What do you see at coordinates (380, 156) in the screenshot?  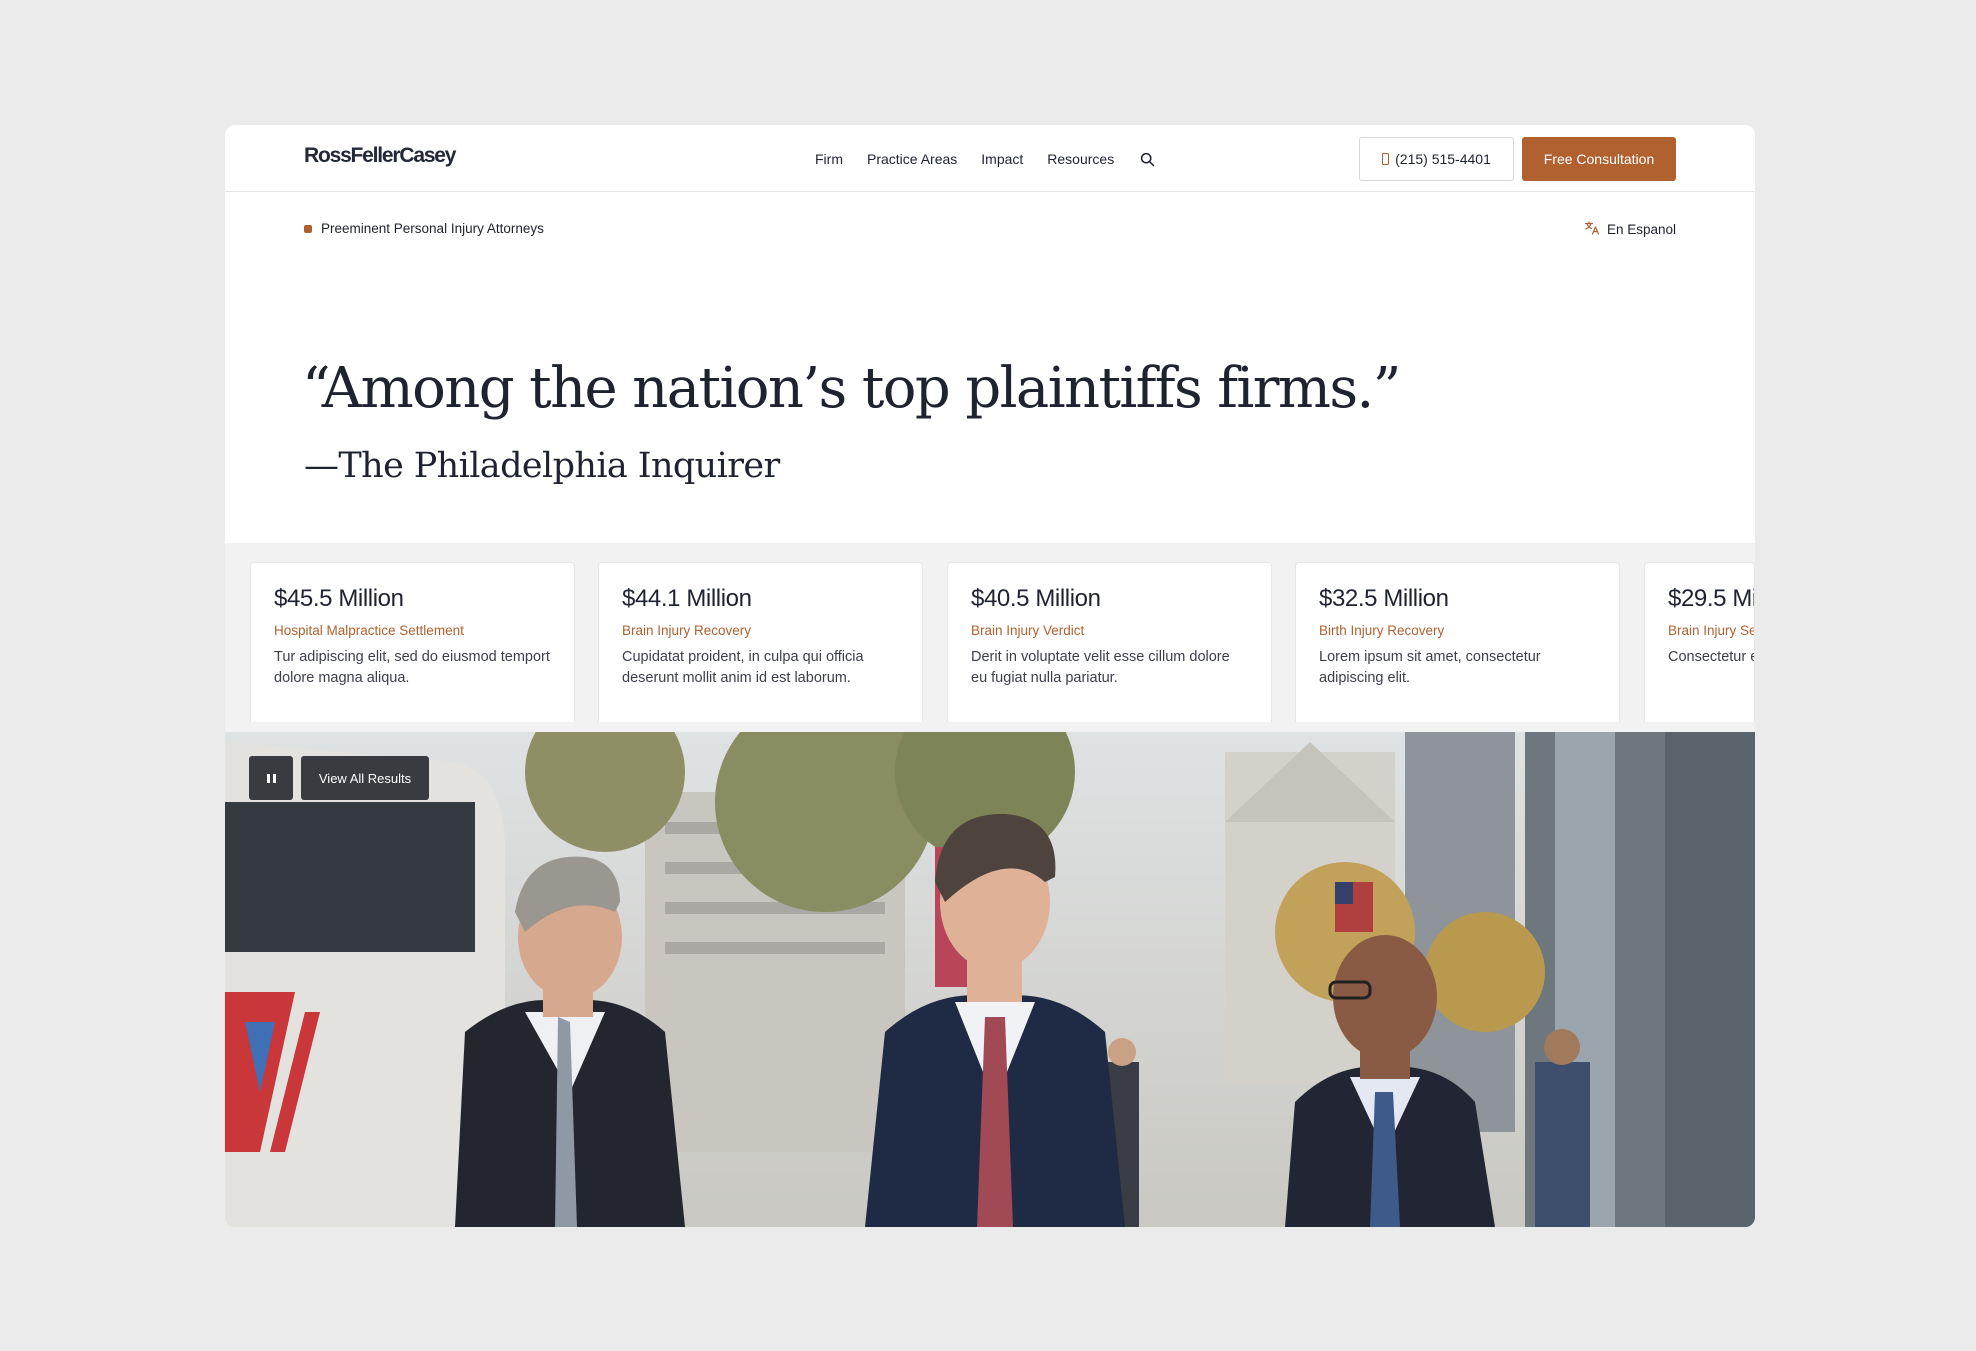 I see `site-logo: RossFellerCasey` at bounding box center [380, 156].